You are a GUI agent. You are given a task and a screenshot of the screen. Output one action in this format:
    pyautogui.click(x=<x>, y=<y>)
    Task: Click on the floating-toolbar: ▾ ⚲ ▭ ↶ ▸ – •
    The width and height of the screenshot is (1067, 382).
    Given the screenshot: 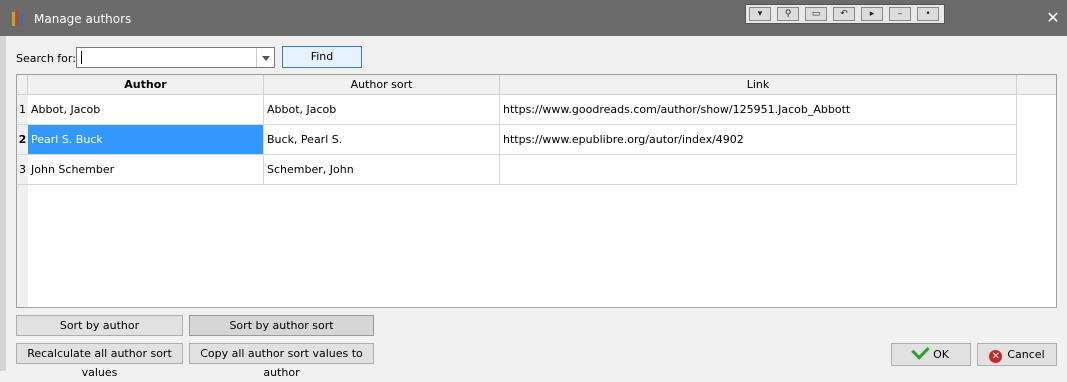 What is the action you would take?
    pyautogui.click(x=845, y=14)
    